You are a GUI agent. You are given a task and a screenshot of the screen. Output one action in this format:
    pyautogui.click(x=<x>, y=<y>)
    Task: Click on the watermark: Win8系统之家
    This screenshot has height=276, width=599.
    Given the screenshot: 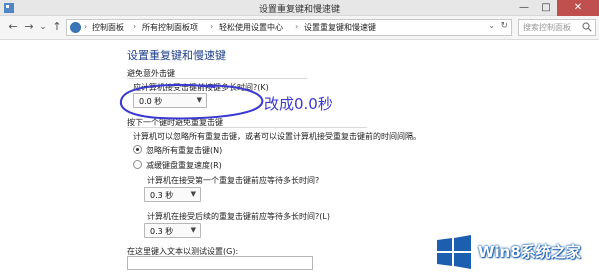 What is the action you would take?
    pyautogui.click(x=515, y=252)
    